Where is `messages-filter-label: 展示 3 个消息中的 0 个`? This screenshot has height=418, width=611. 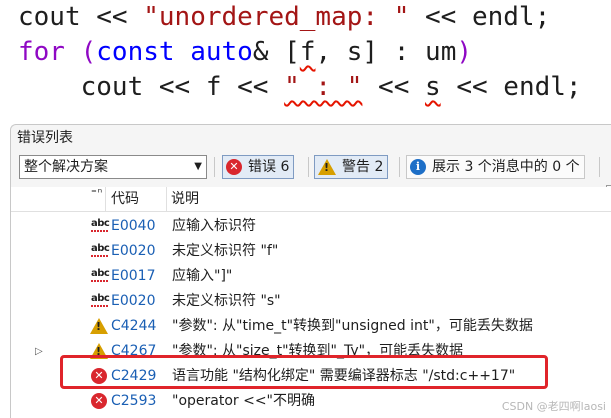
messages-filter-label: 展示 3 个消息中的 0 个 is located at coordinates (506, 167).